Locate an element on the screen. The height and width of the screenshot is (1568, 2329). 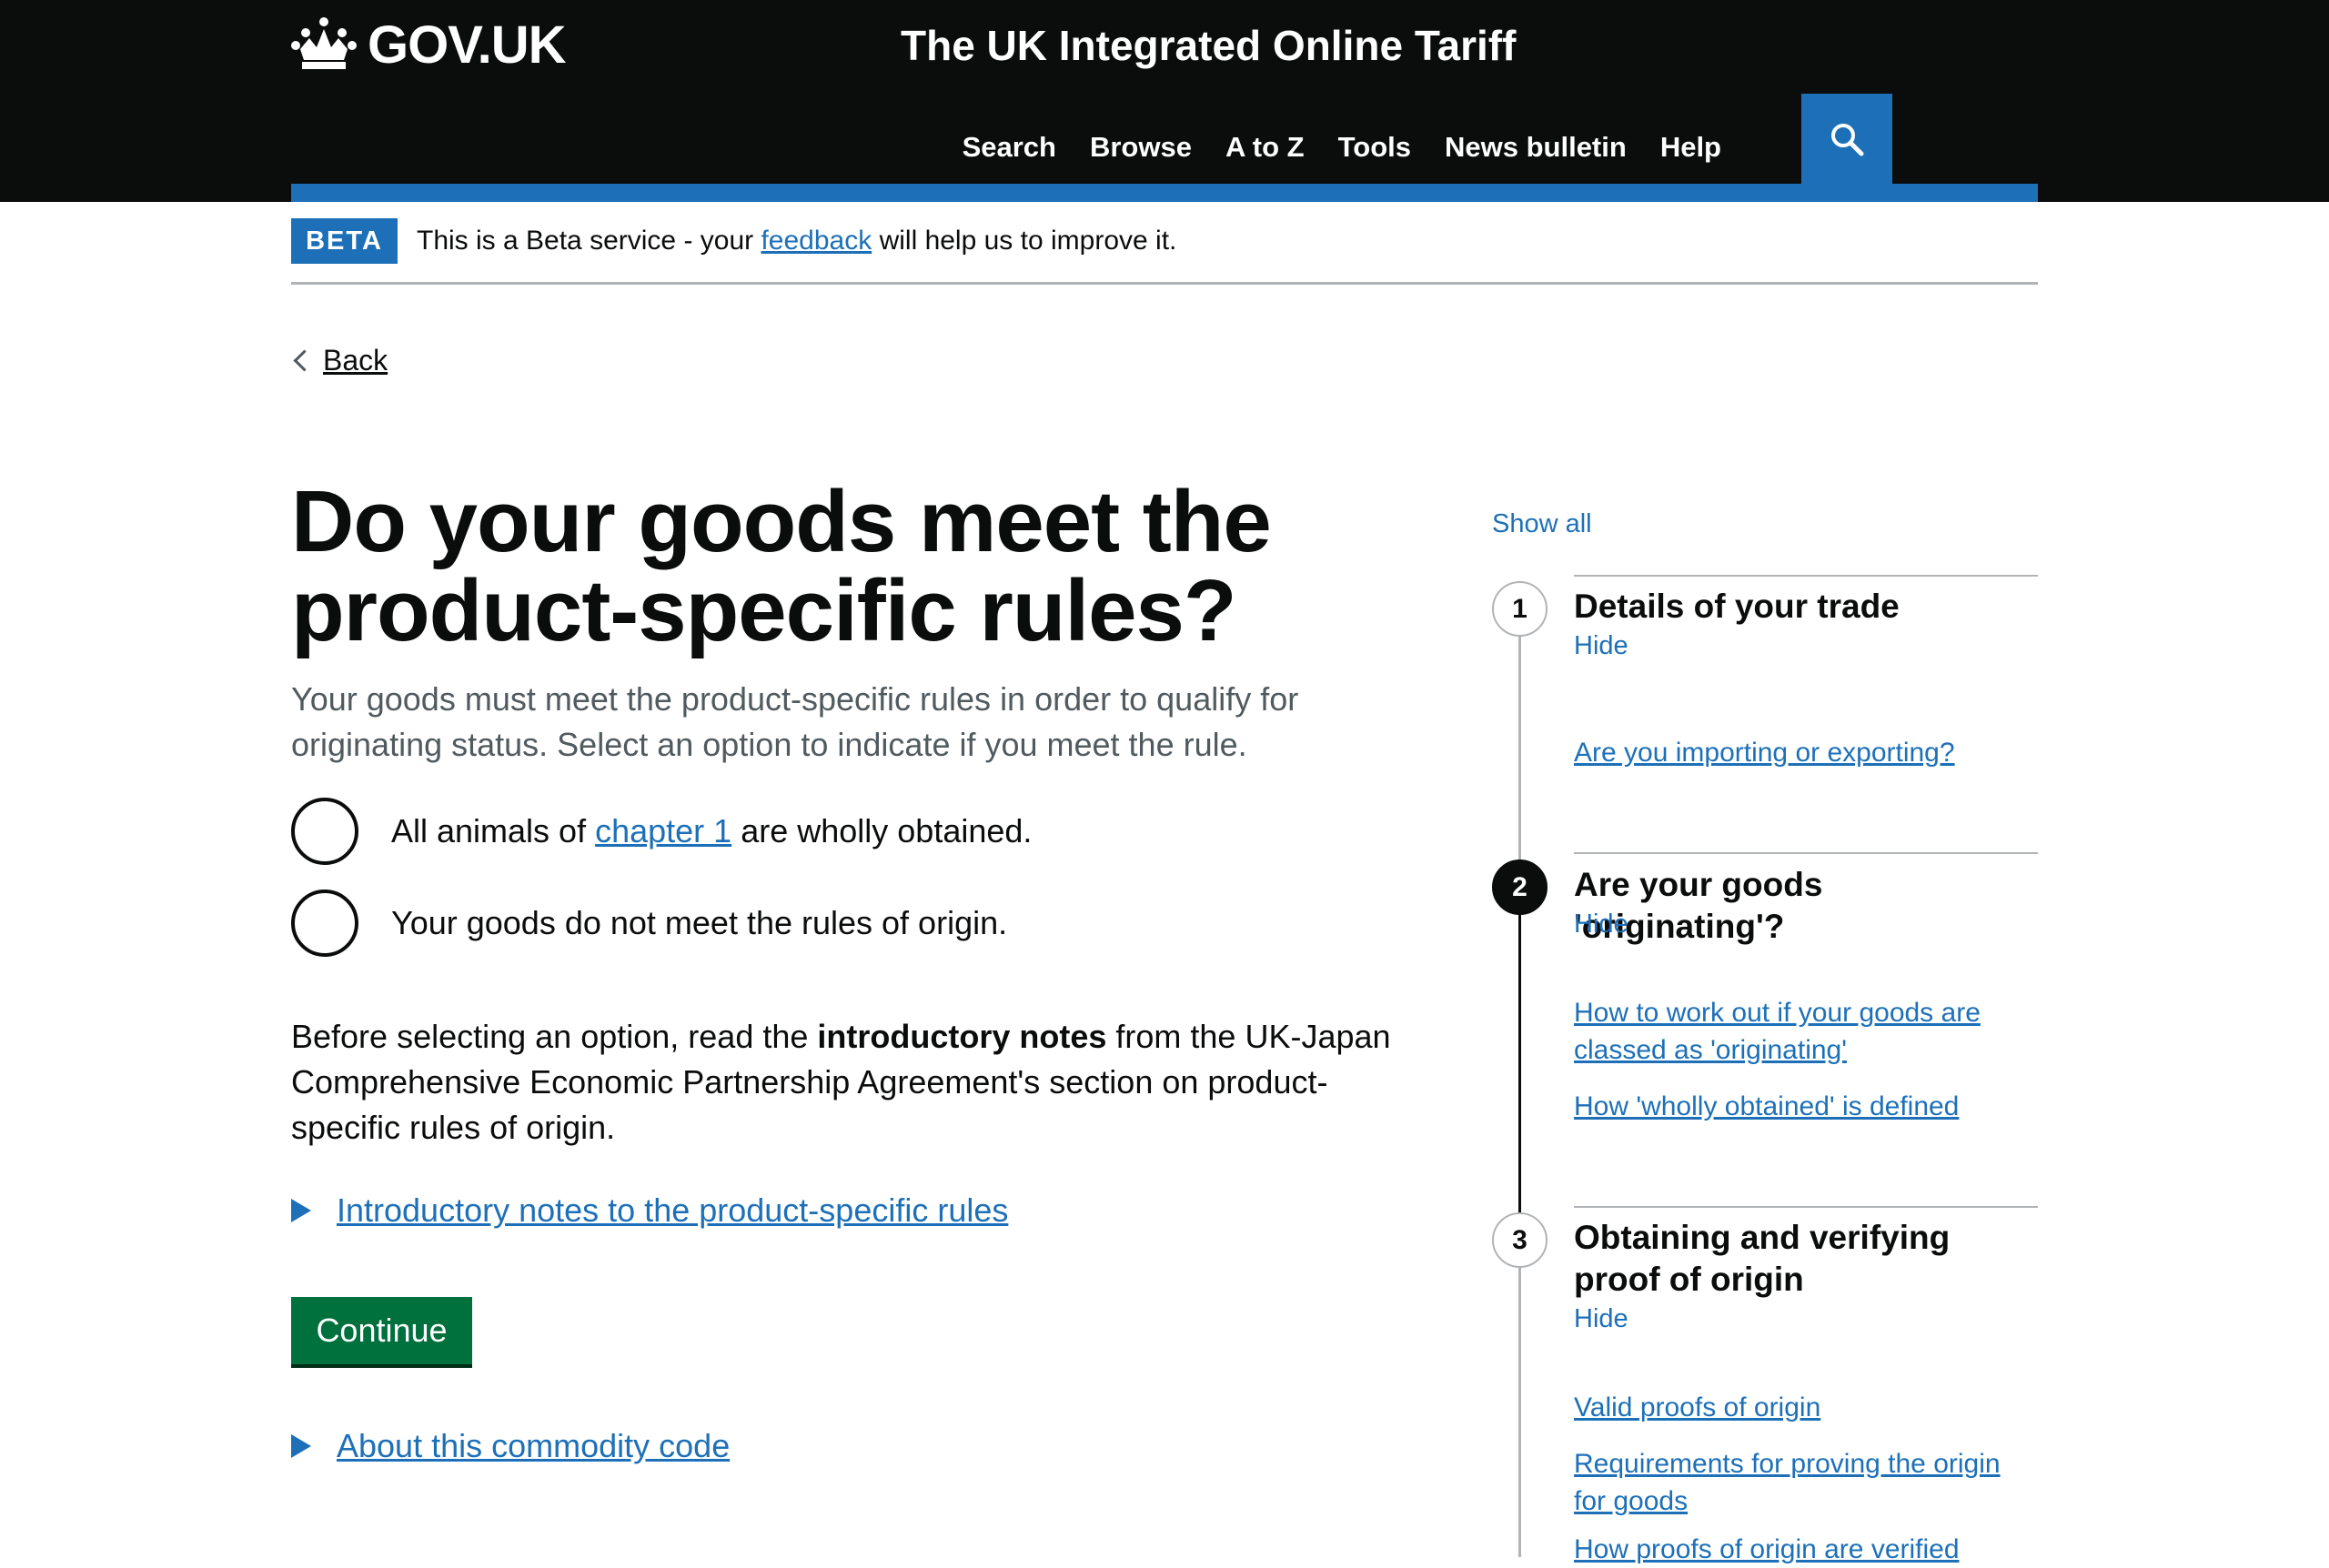
service-name: The UK Integrated Online Tariff is located at coordinates (1208, 45).